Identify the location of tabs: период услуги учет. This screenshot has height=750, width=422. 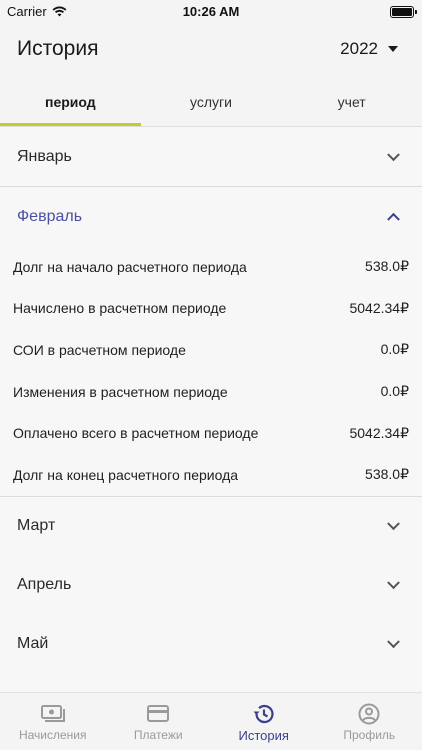
(211, 105).